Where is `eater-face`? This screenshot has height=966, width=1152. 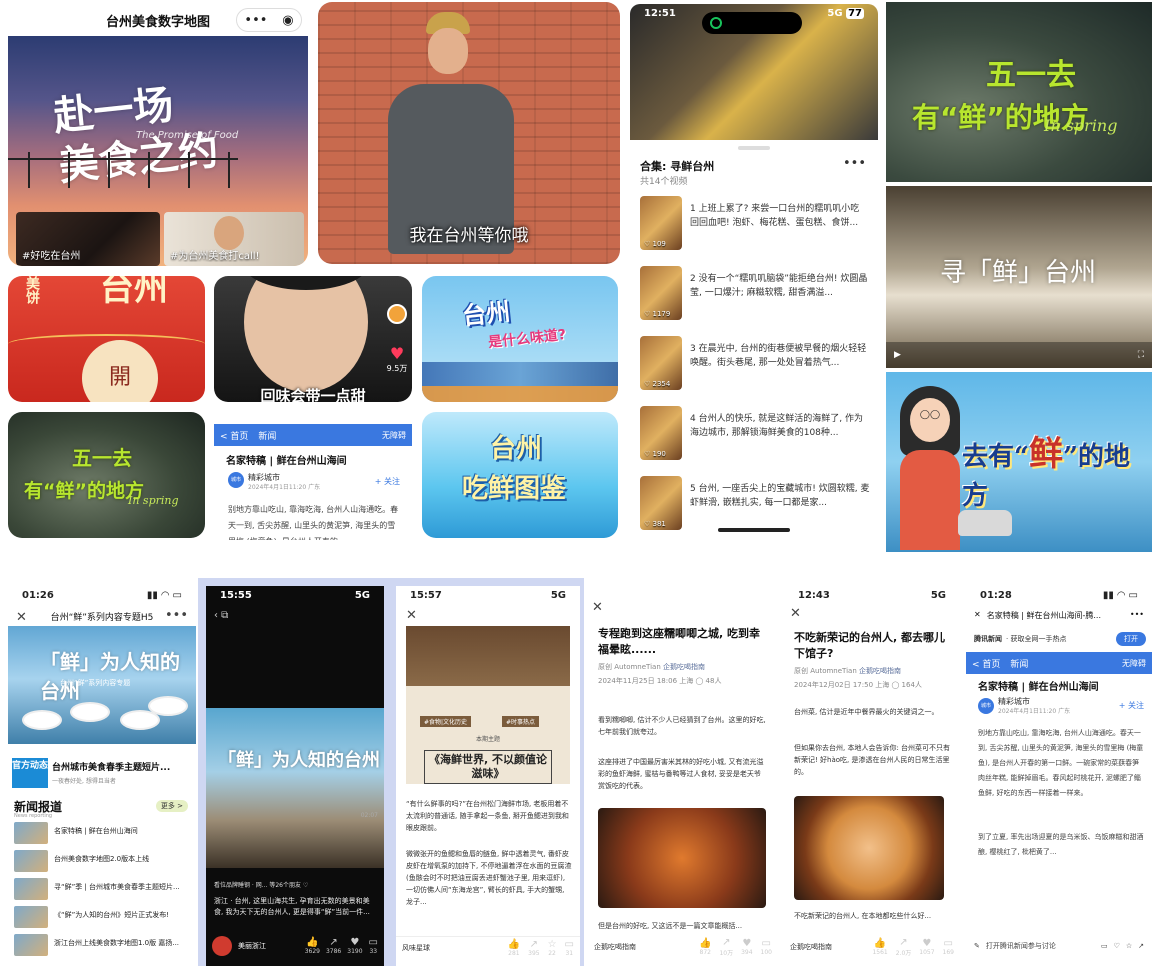
eater-face is located at coordinates (306, 334).